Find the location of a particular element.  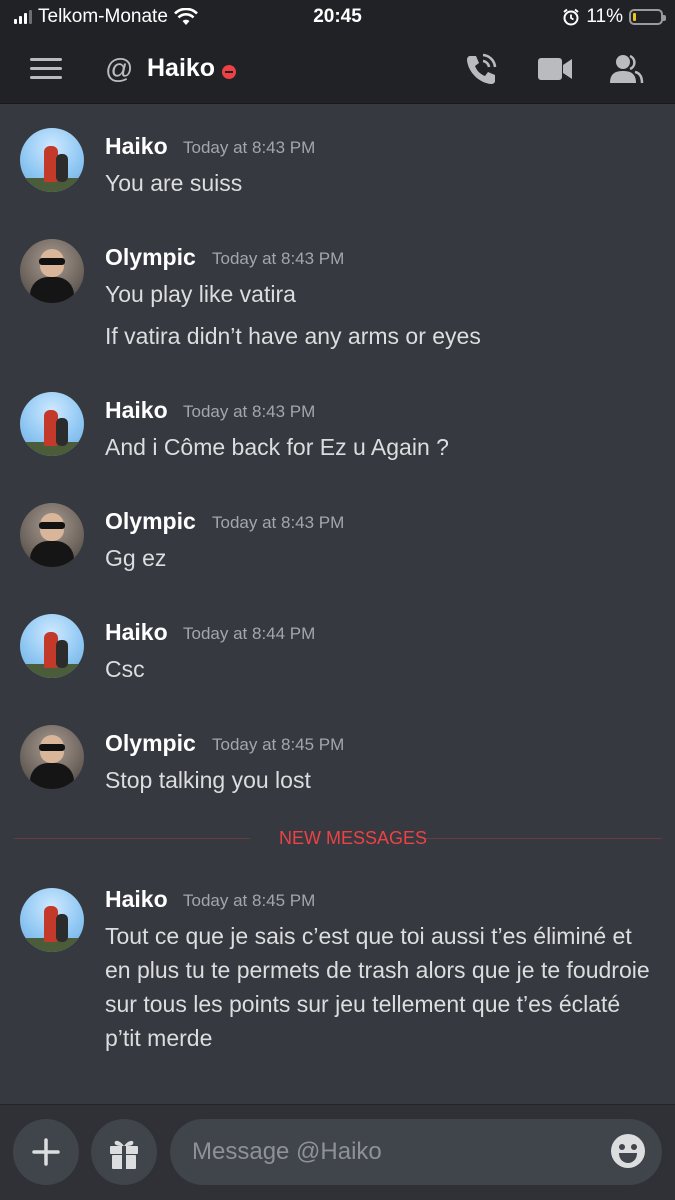

plus-icon is located at coordinates (46, 1152).